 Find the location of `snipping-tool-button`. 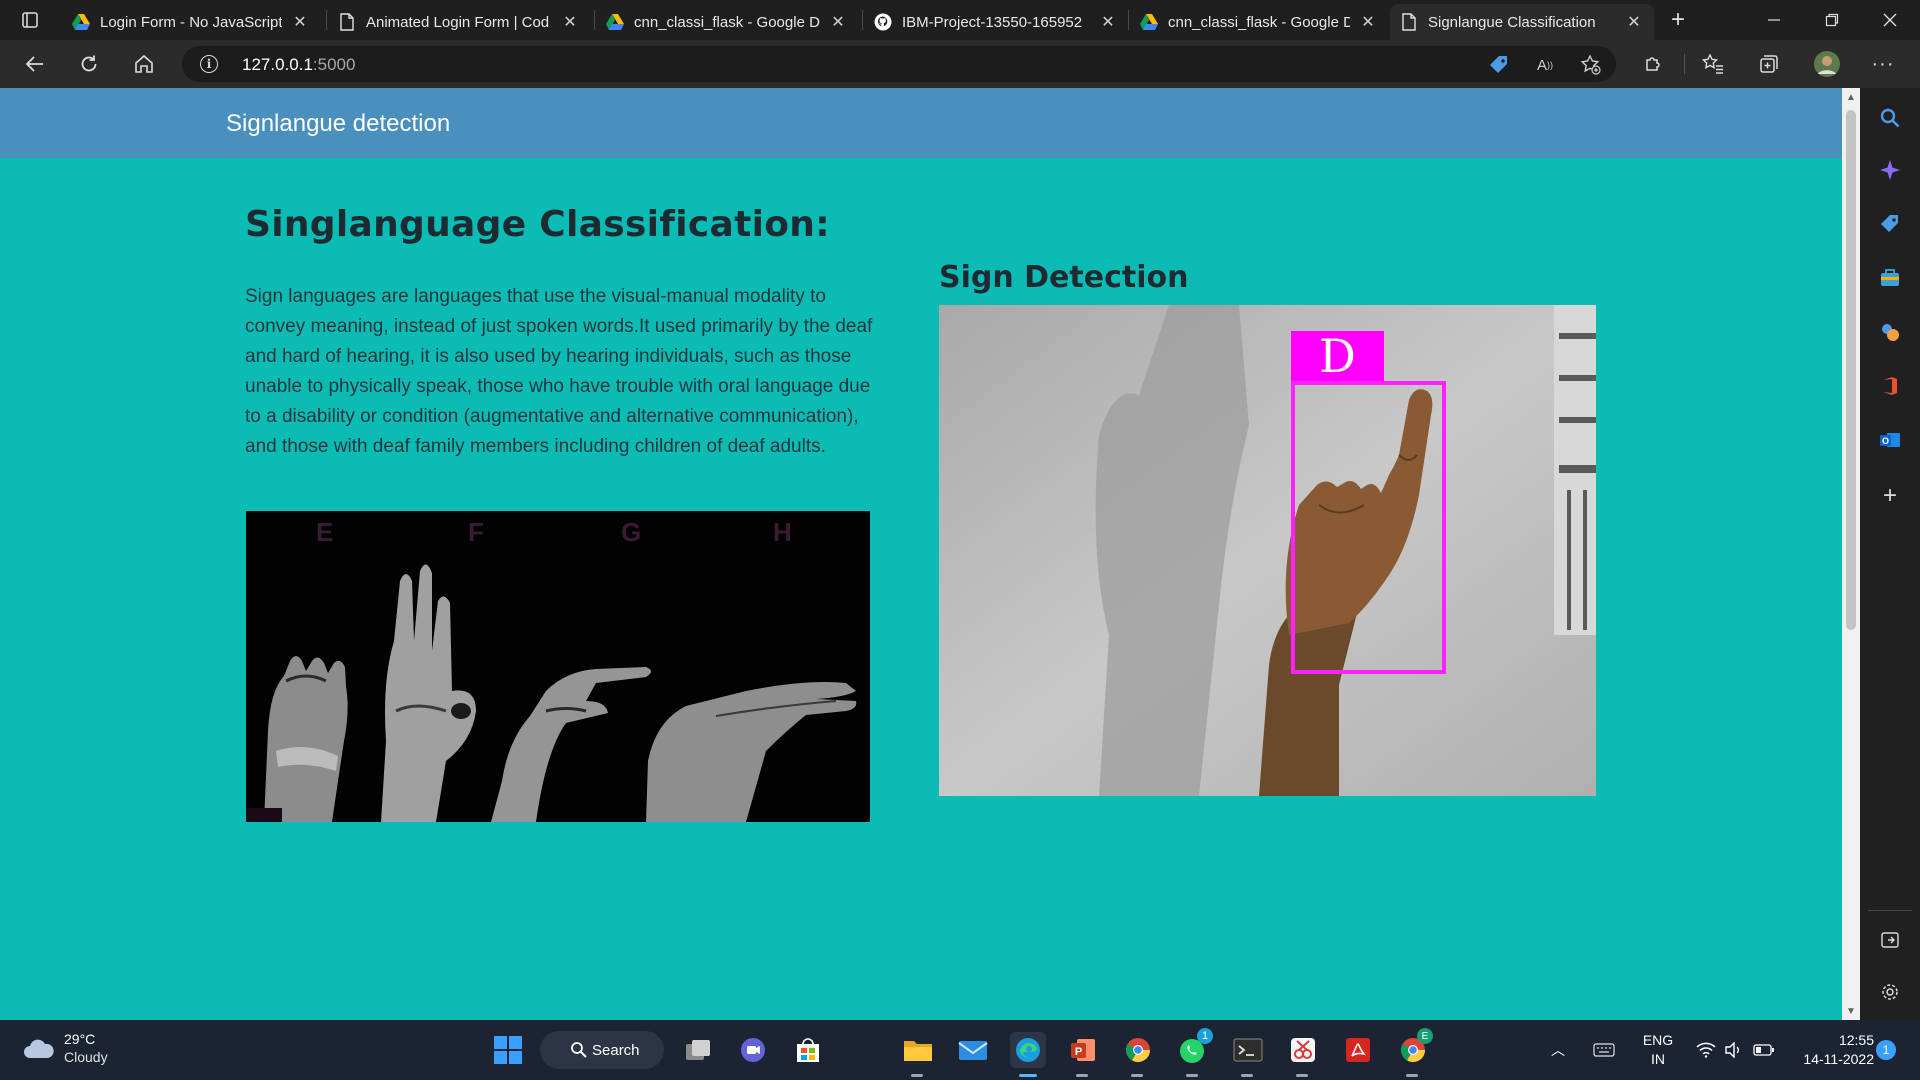

snipping-tool-button is located at coordinates (1303, 1050).